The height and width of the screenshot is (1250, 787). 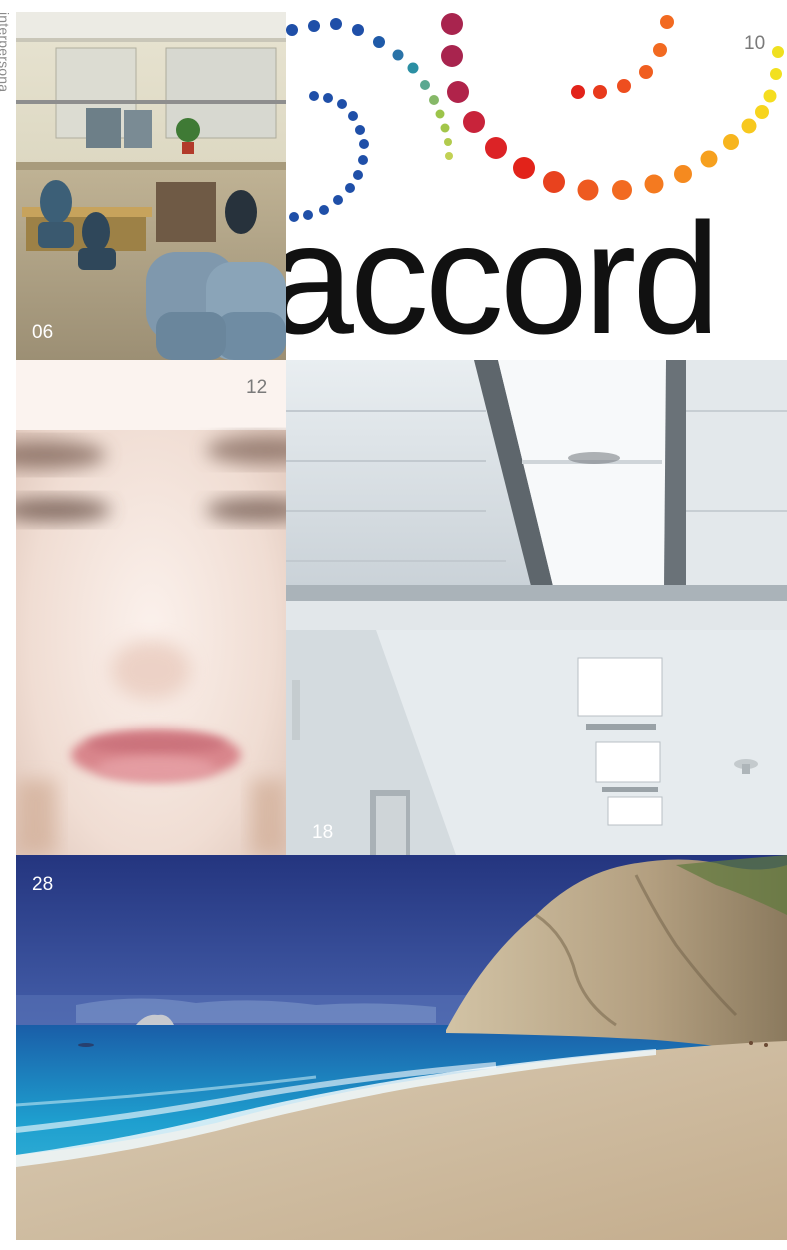 I want to click on side-label: interpersona, so click(x=6, y=92).